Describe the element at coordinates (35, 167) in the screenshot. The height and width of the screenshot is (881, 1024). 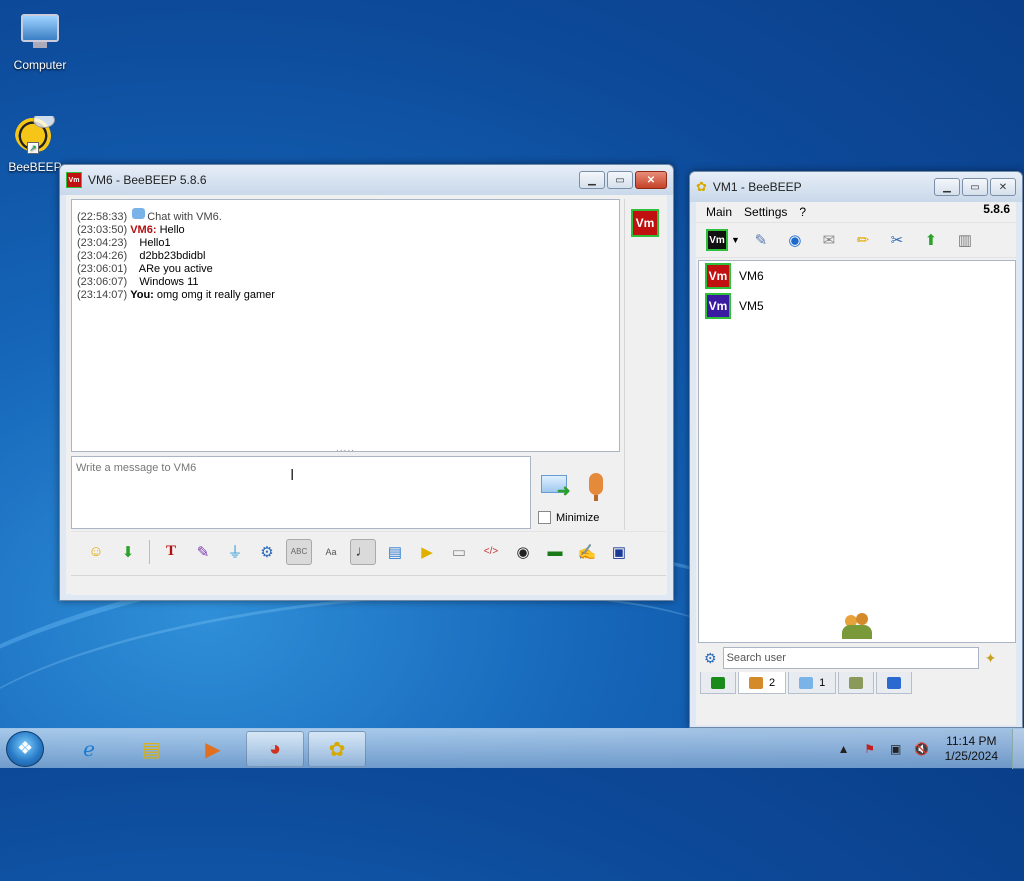
I see `desktop-icon-label: BeeBEEP` at that location.